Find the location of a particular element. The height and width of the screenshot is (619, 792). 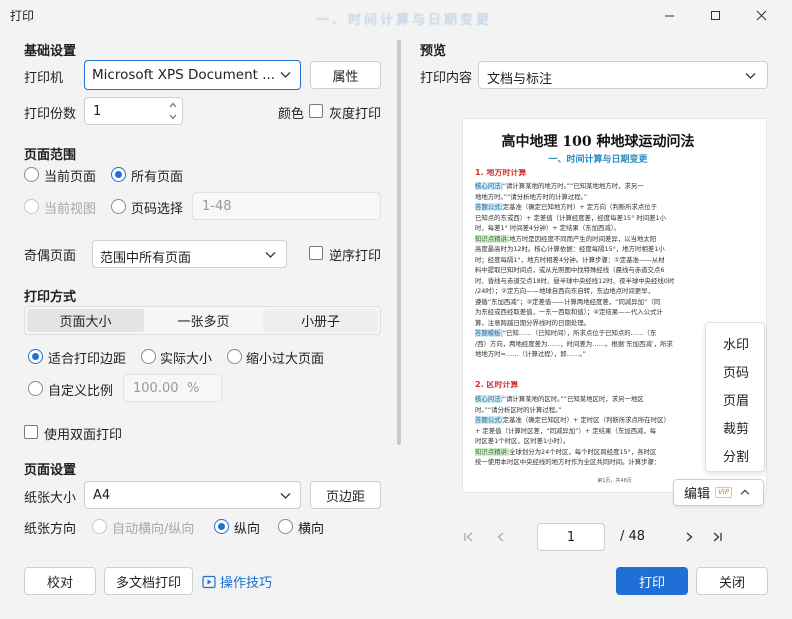

custom-scale-label: 自定义比例 is located at coordinates (81, 391).